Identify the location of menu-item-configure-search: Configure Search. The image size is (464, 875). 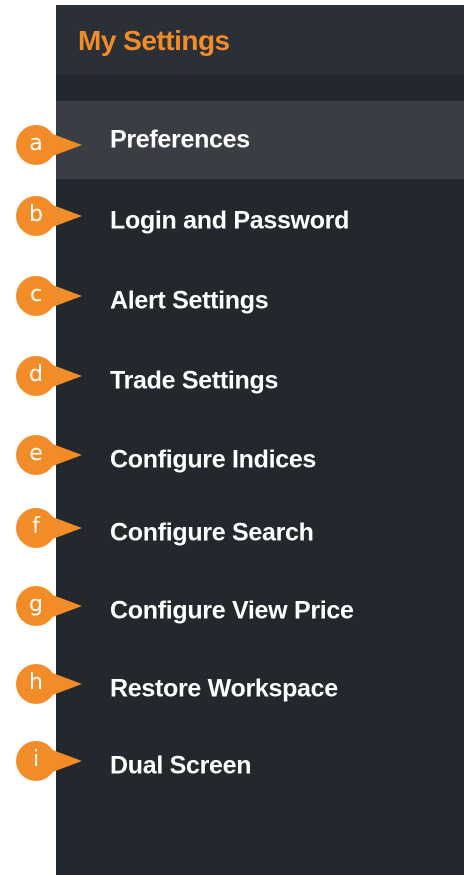
(260, 533).